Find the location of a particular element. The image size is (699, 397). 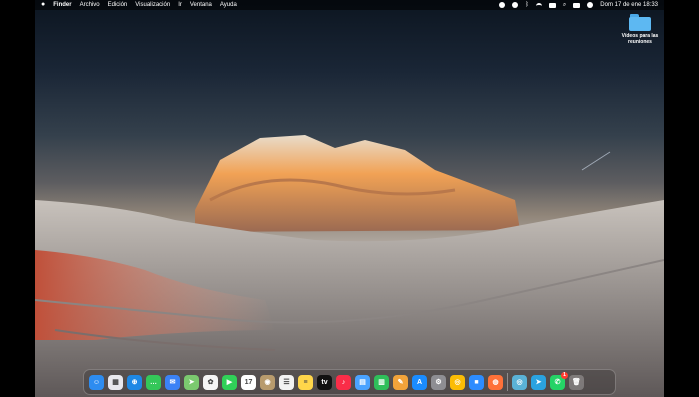

screen-record-icon is located at coordinates (502, 5).